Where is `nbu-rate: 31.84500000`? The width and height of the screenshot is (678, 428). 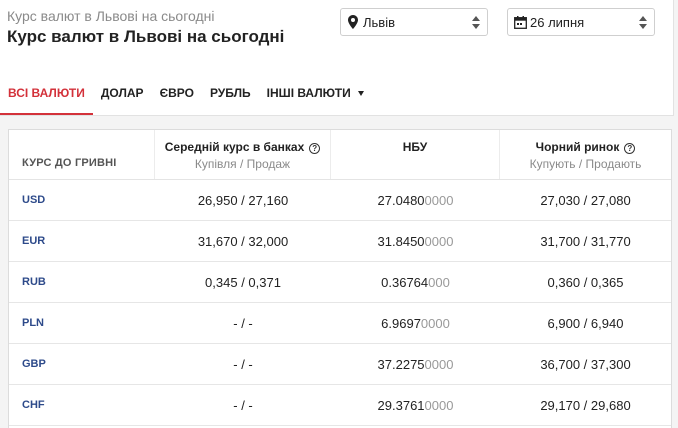
nbu-rate: 31.84500000 is located at coordinates (415, 241).